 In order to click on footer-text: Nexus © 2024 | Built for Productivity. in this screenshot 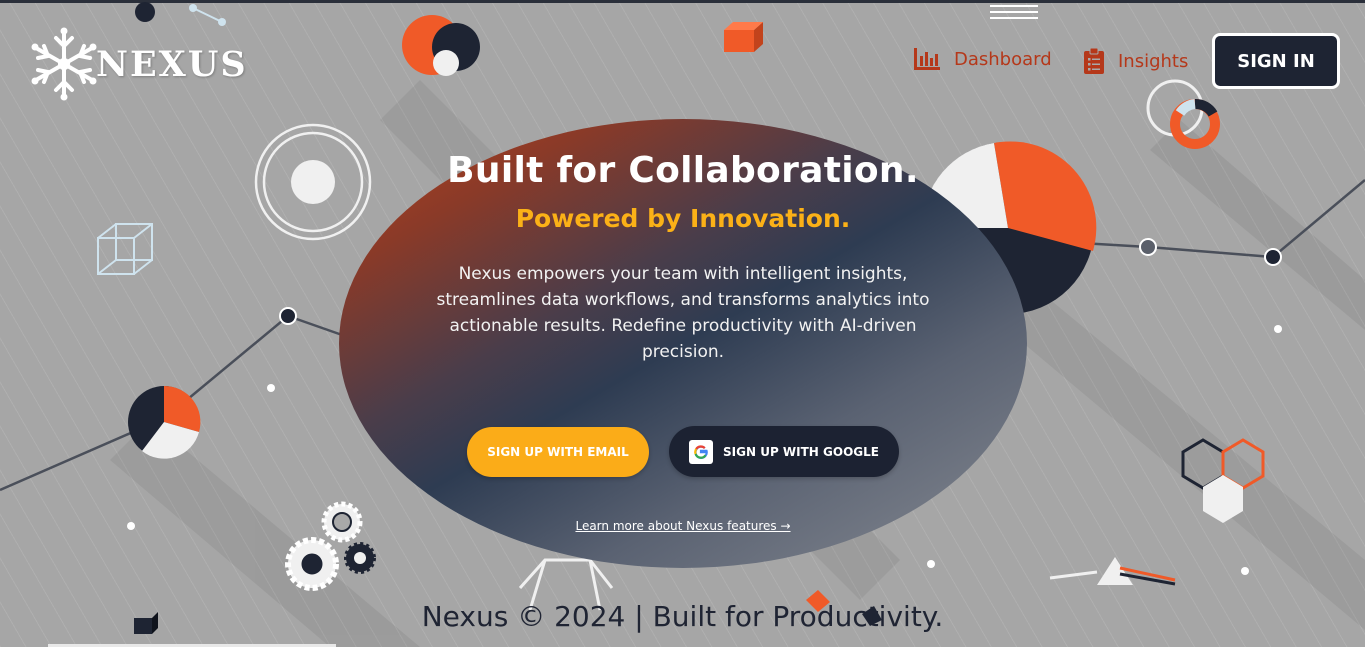, I will do `click(682, 616)`.